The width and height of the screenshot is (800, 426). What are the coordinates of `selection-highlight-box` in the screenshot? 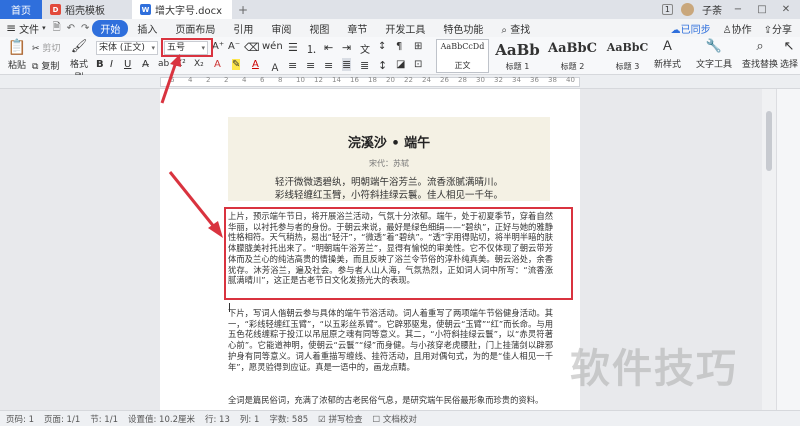 It's located at (398, 253).